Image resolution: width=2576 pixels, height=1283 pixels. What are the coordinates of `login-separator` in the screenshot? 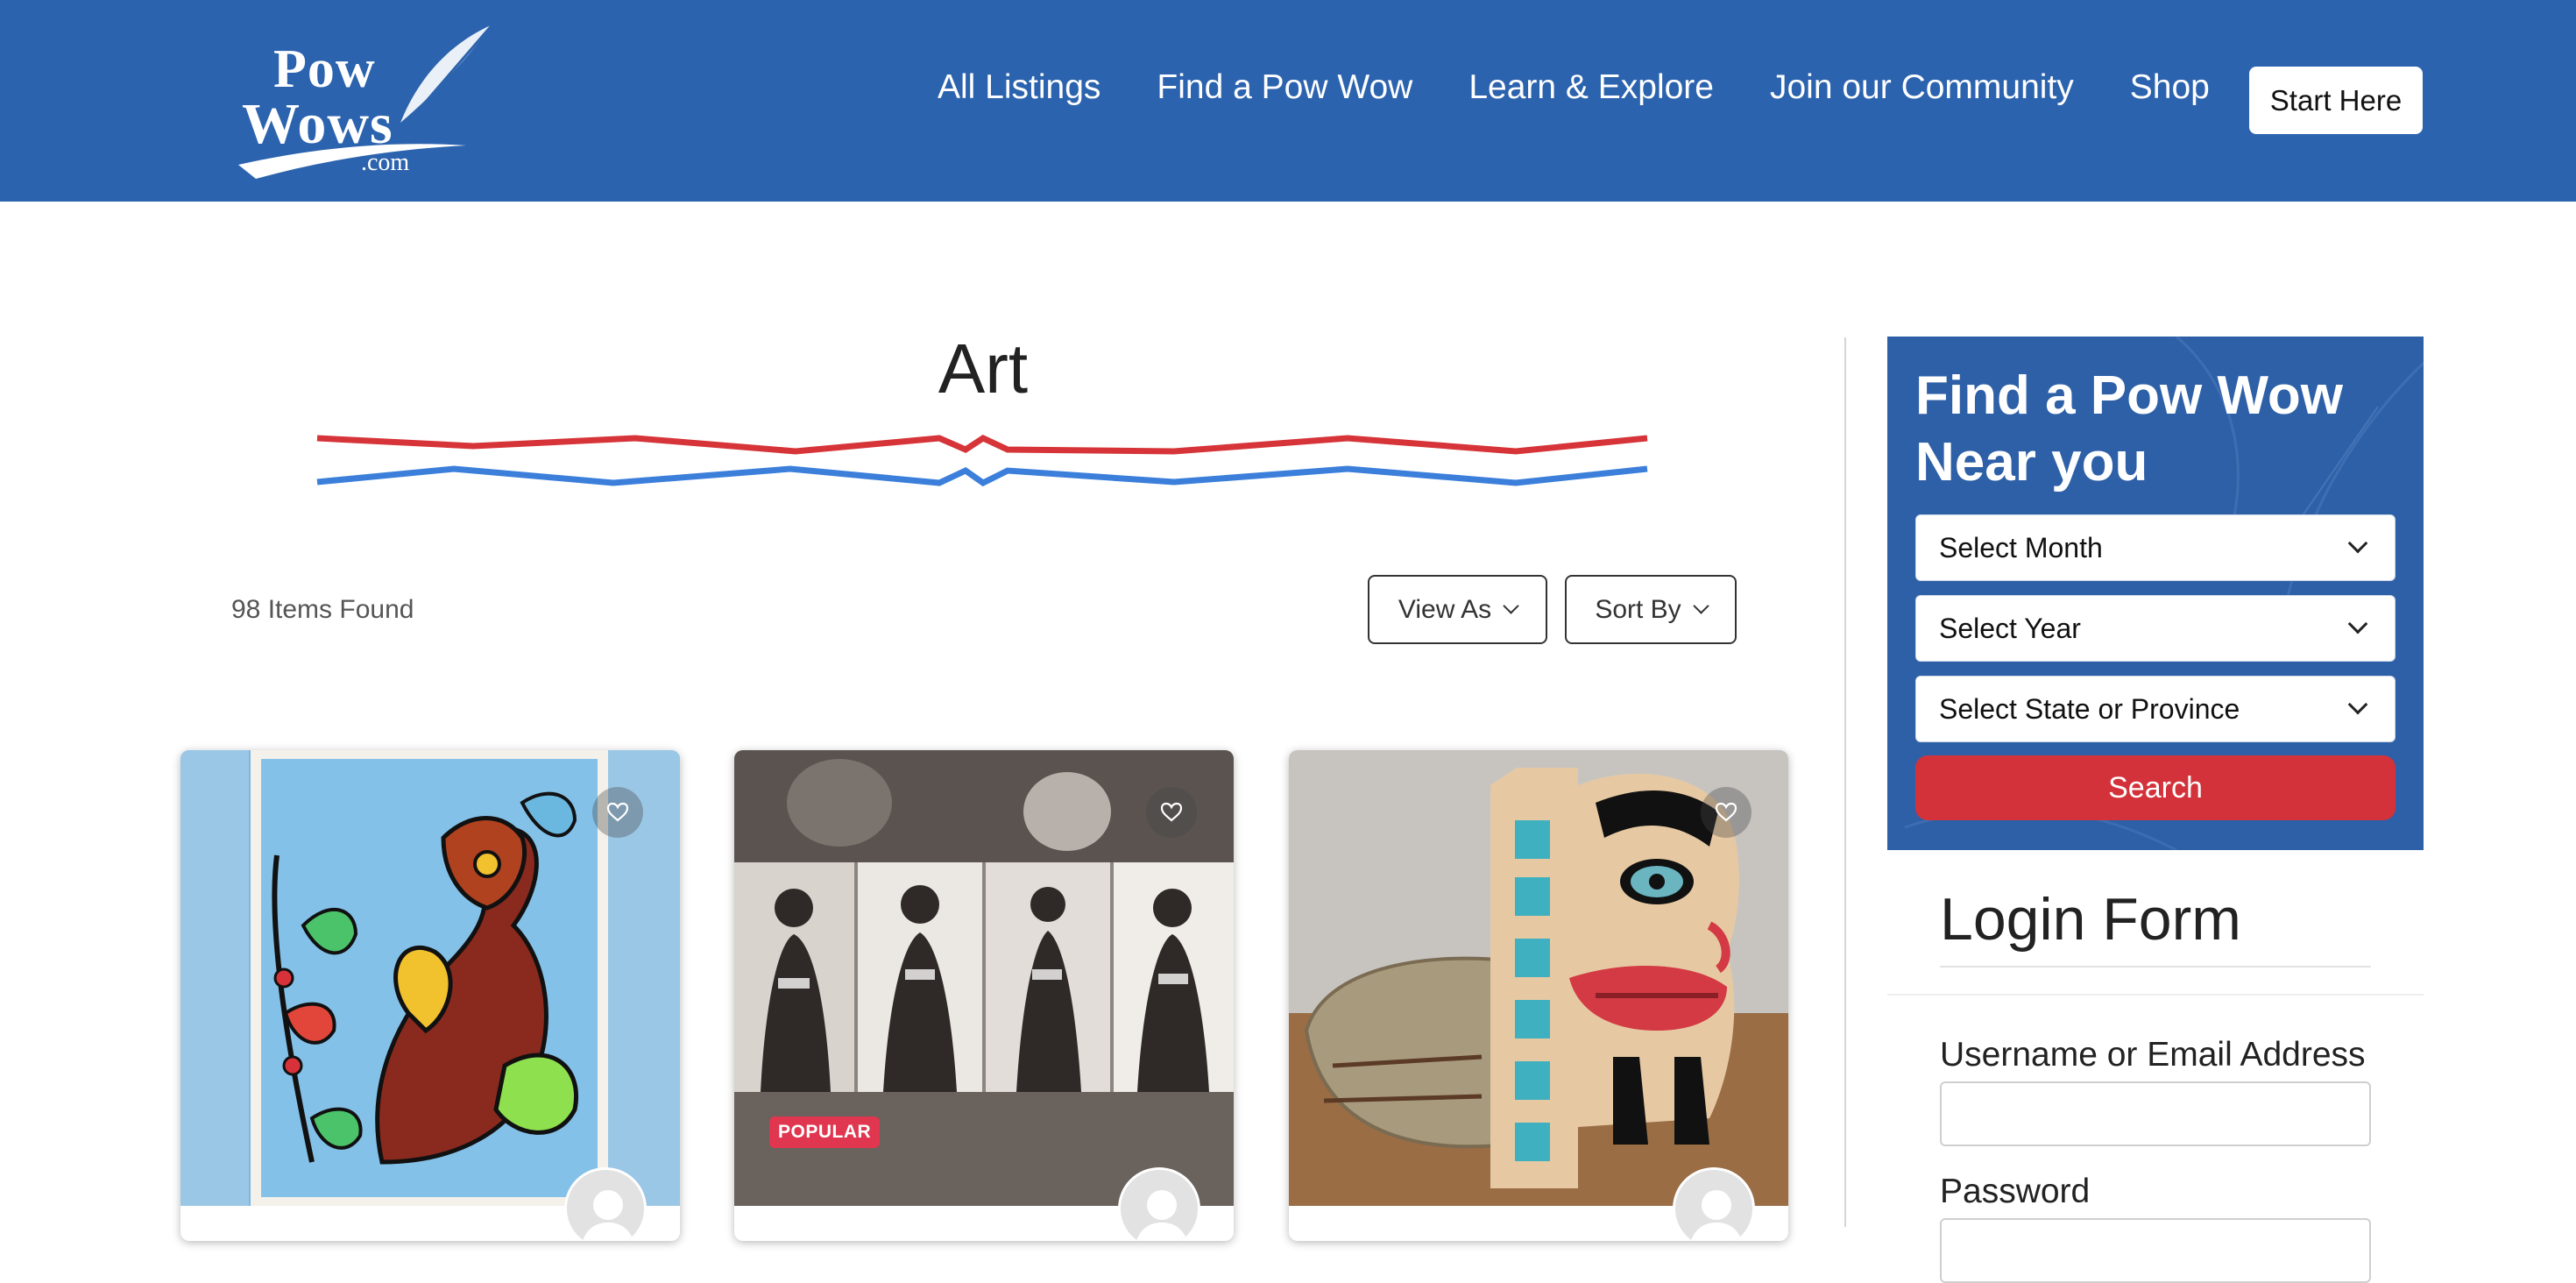 It's located at (2155, 995).